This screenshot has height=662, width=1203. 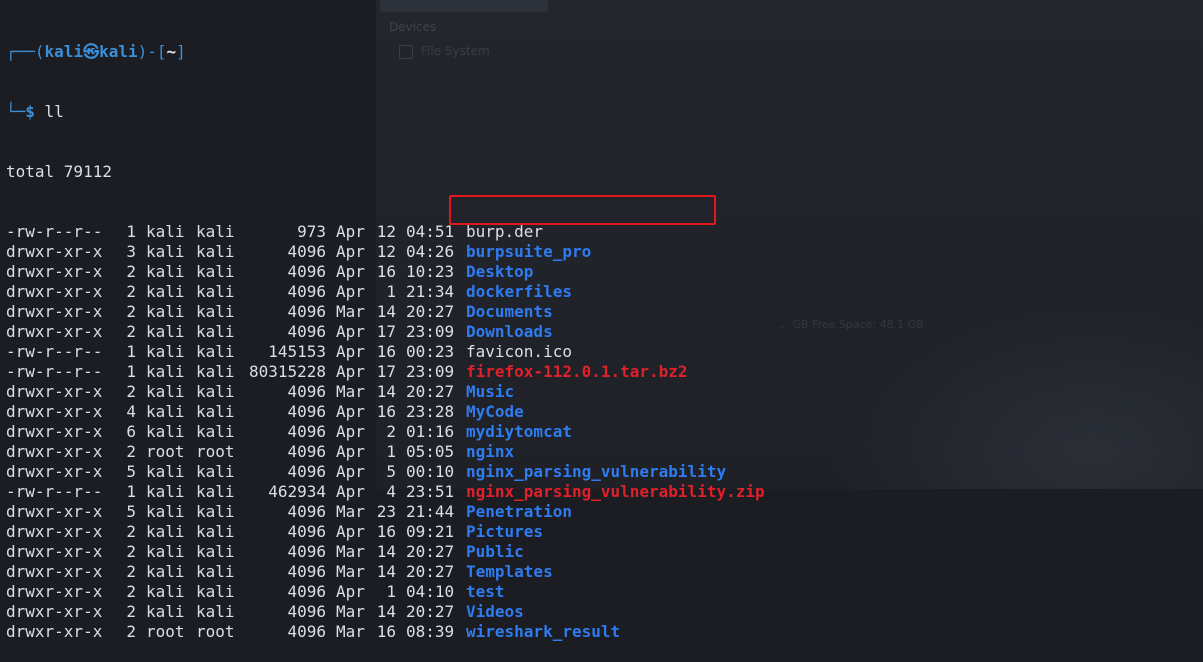 What do you see at coordinates (604, 232) in the screenshot?
I see `listing-row: -rw-r--r-- 1 kali kali 973 Apr 12 04:51 burp.der` at bounding box center [604, 232].